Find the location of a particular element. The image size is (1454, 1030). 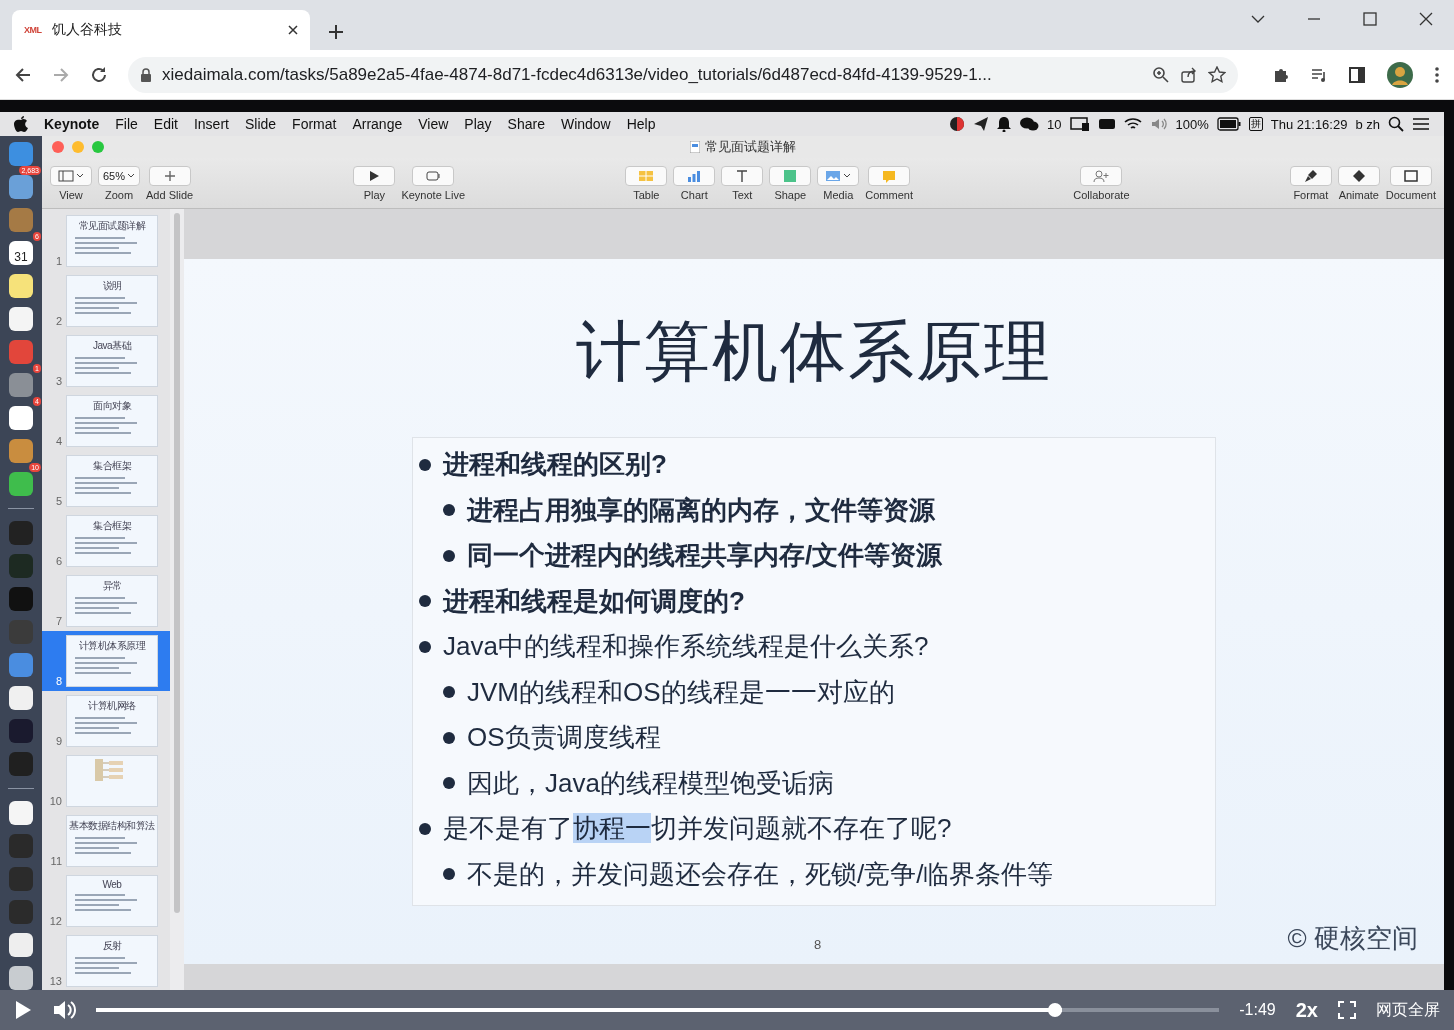

slide-thumbnail-row: 8 计算机体系原理 is located at coordinates (106, 661).